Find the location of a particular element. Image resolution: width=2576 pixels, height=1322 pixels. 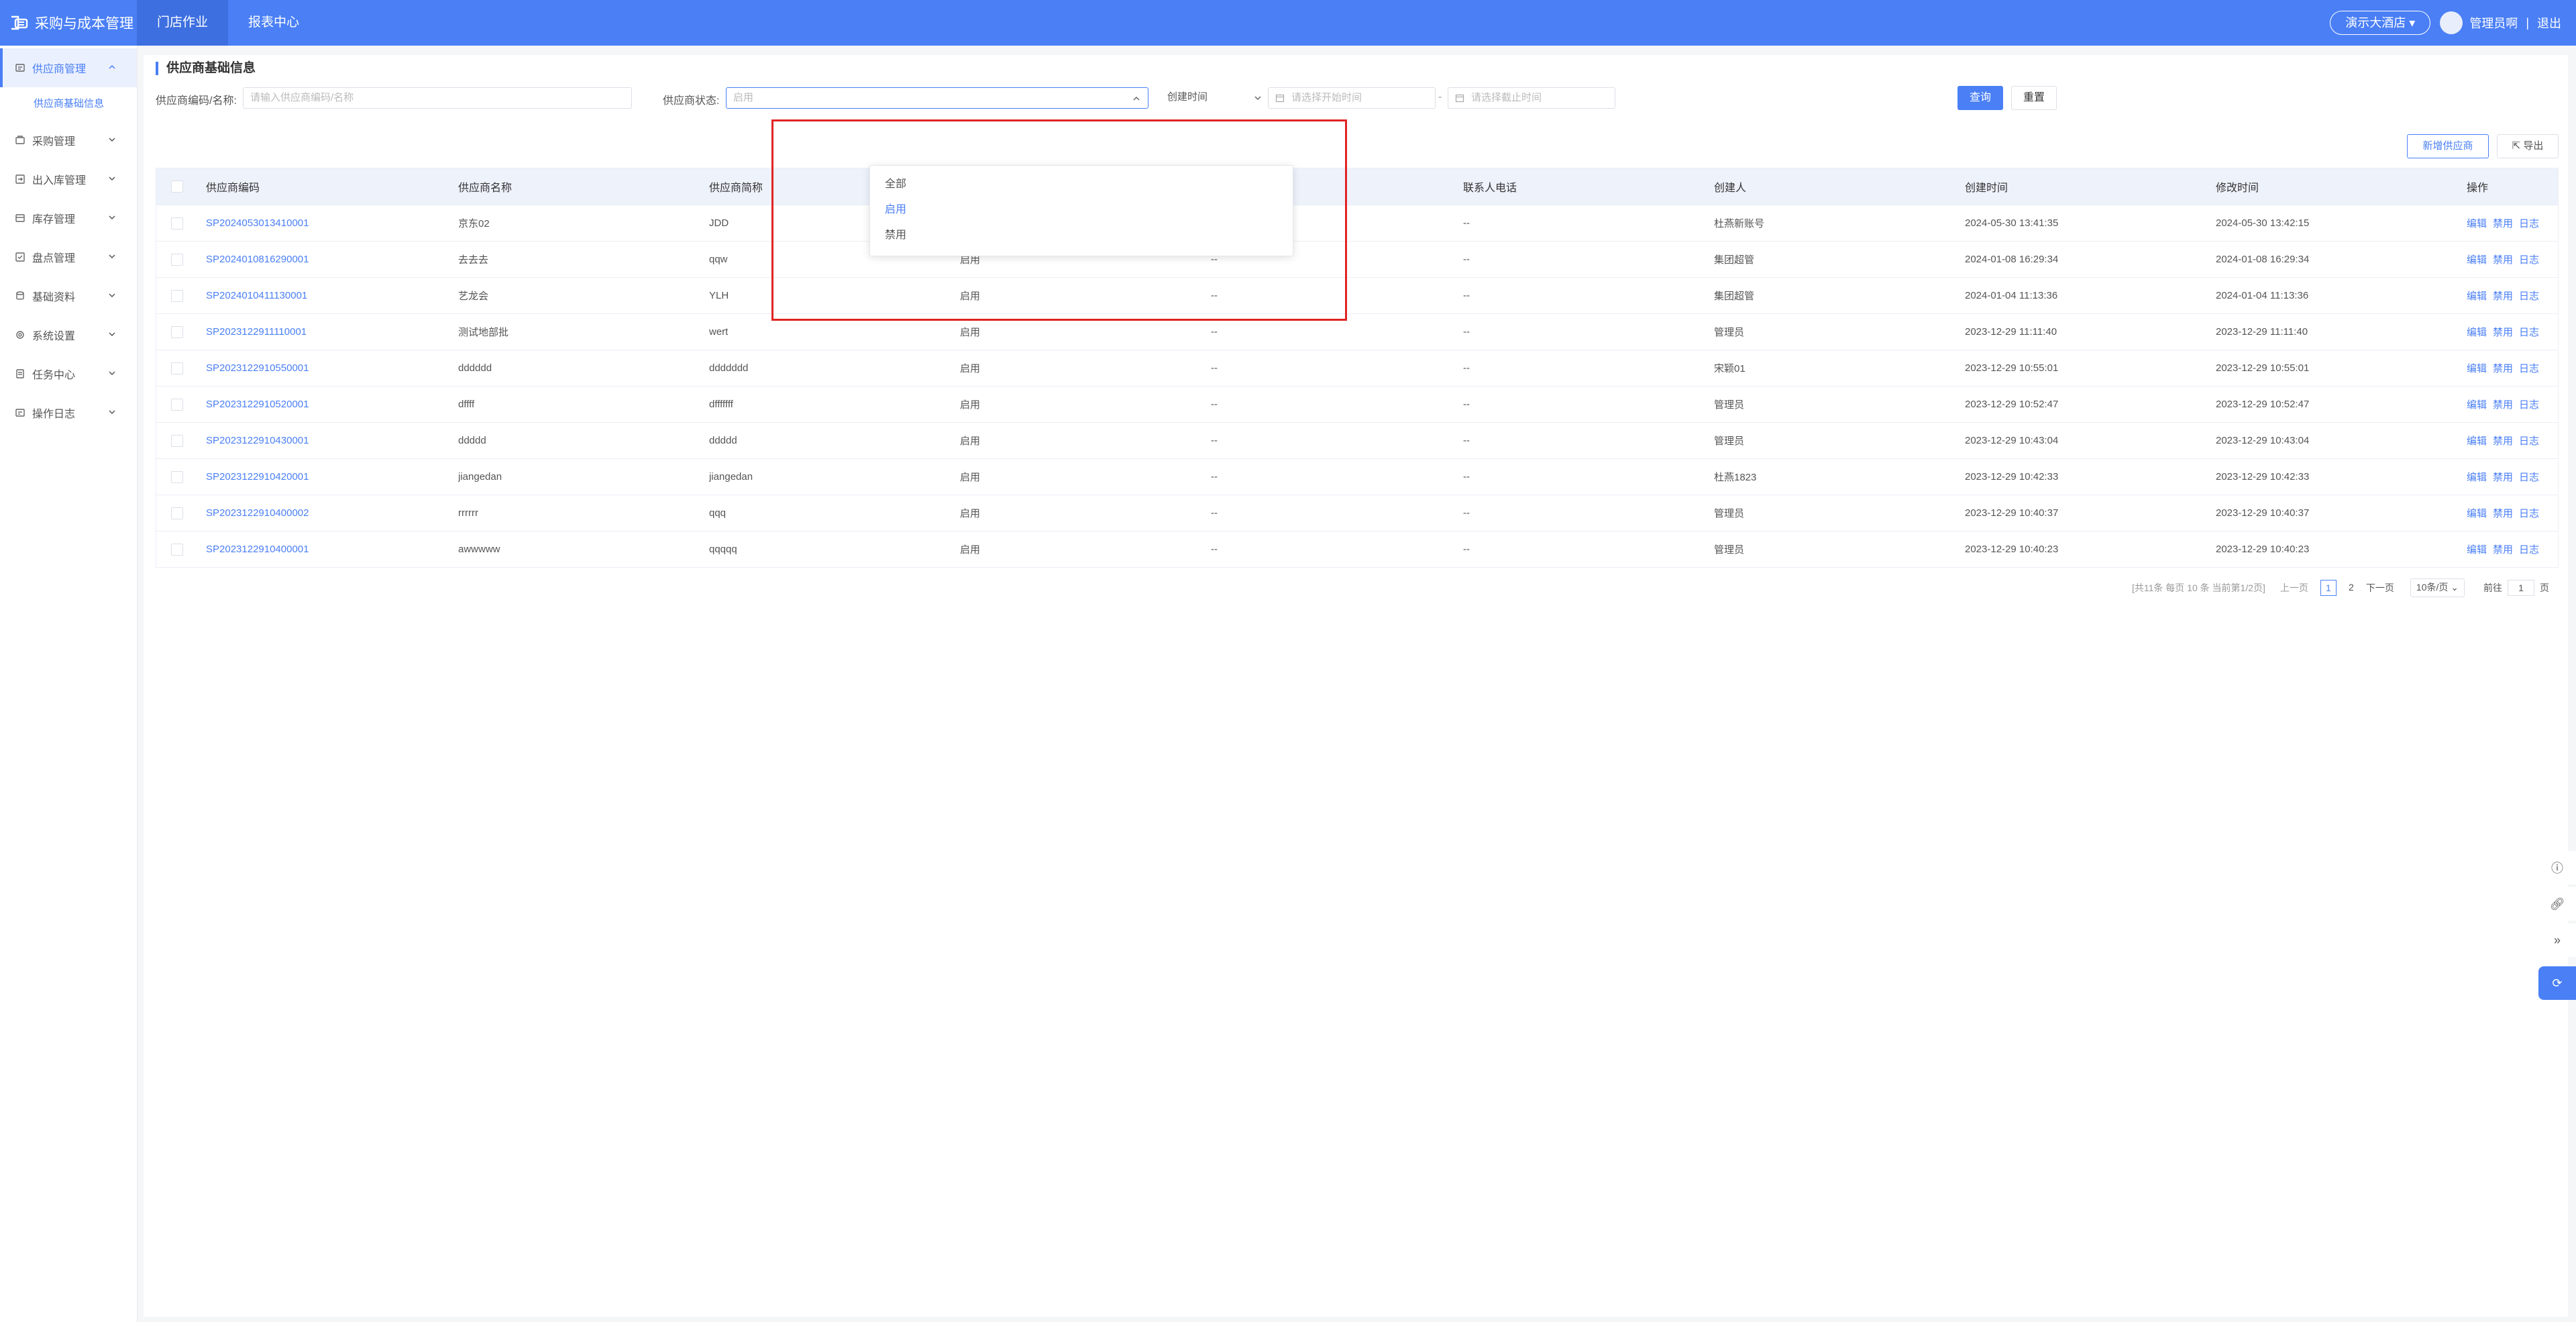

brand: 采购与成本管理 is located at coordinates (68, 23).